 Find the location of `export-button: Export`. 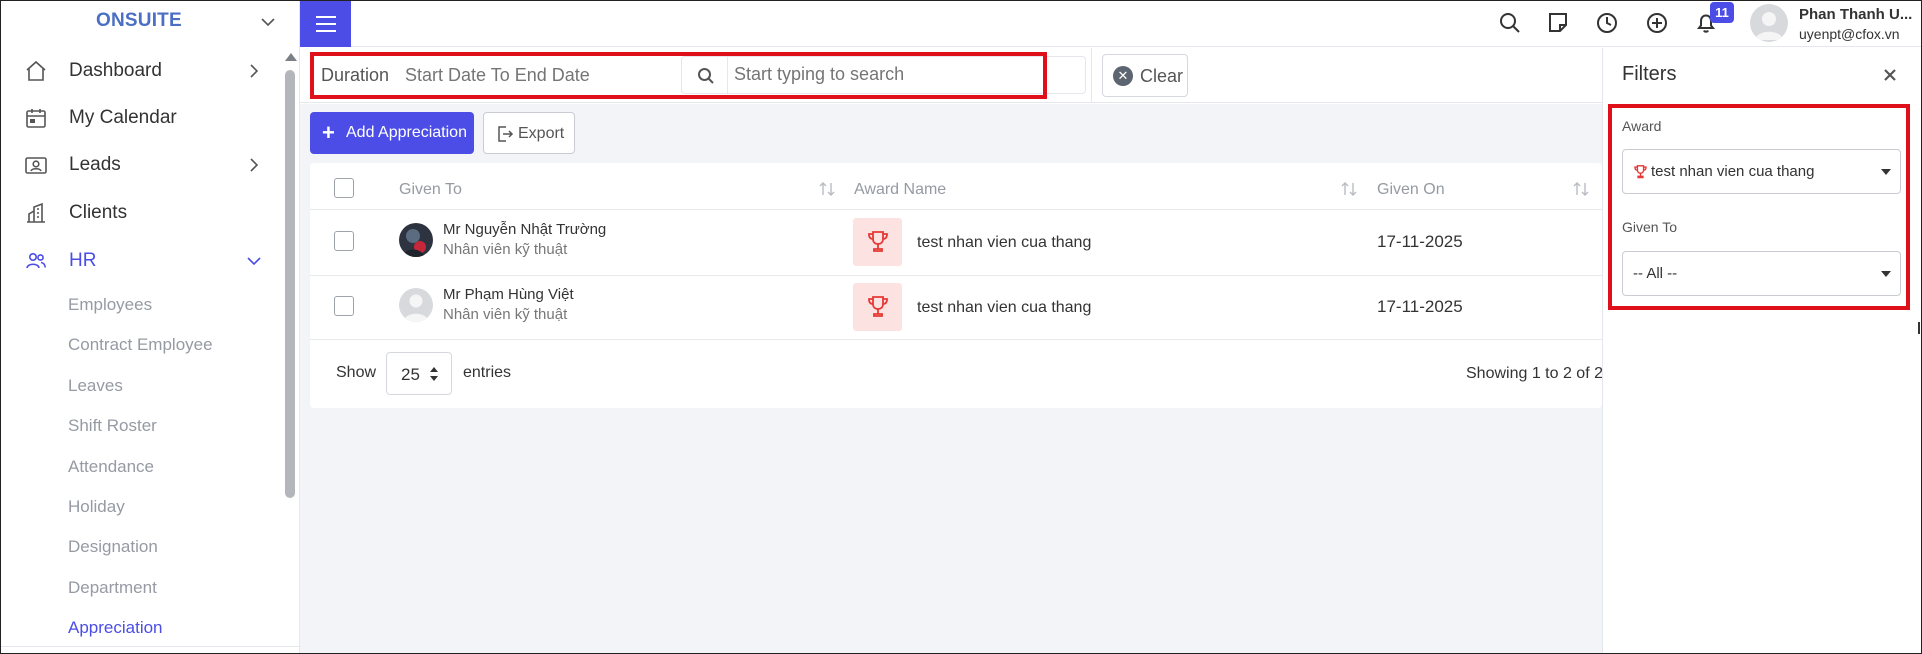

export-button: Export is located at coordinates (529, 133).